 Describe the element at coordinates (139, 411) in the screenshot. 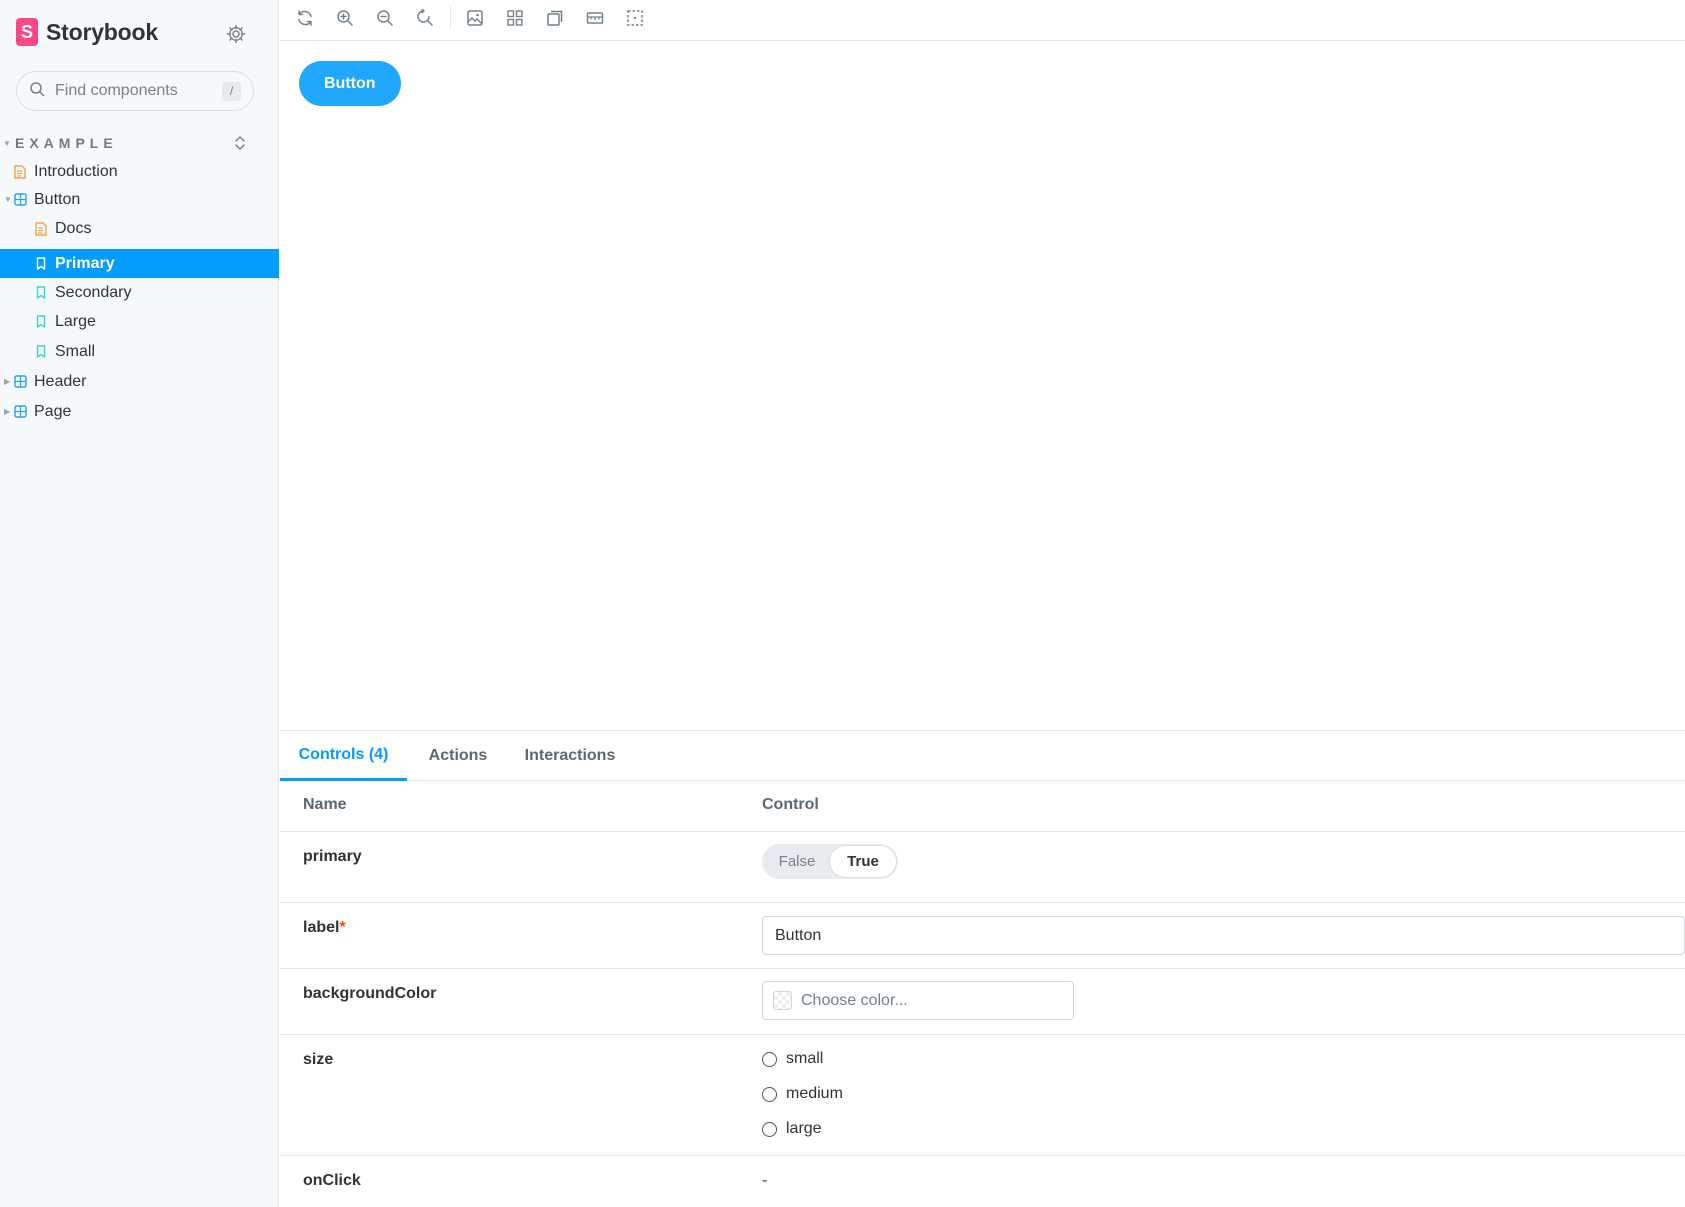

I see `sidebar-item-page: ▶ Page` at that location.